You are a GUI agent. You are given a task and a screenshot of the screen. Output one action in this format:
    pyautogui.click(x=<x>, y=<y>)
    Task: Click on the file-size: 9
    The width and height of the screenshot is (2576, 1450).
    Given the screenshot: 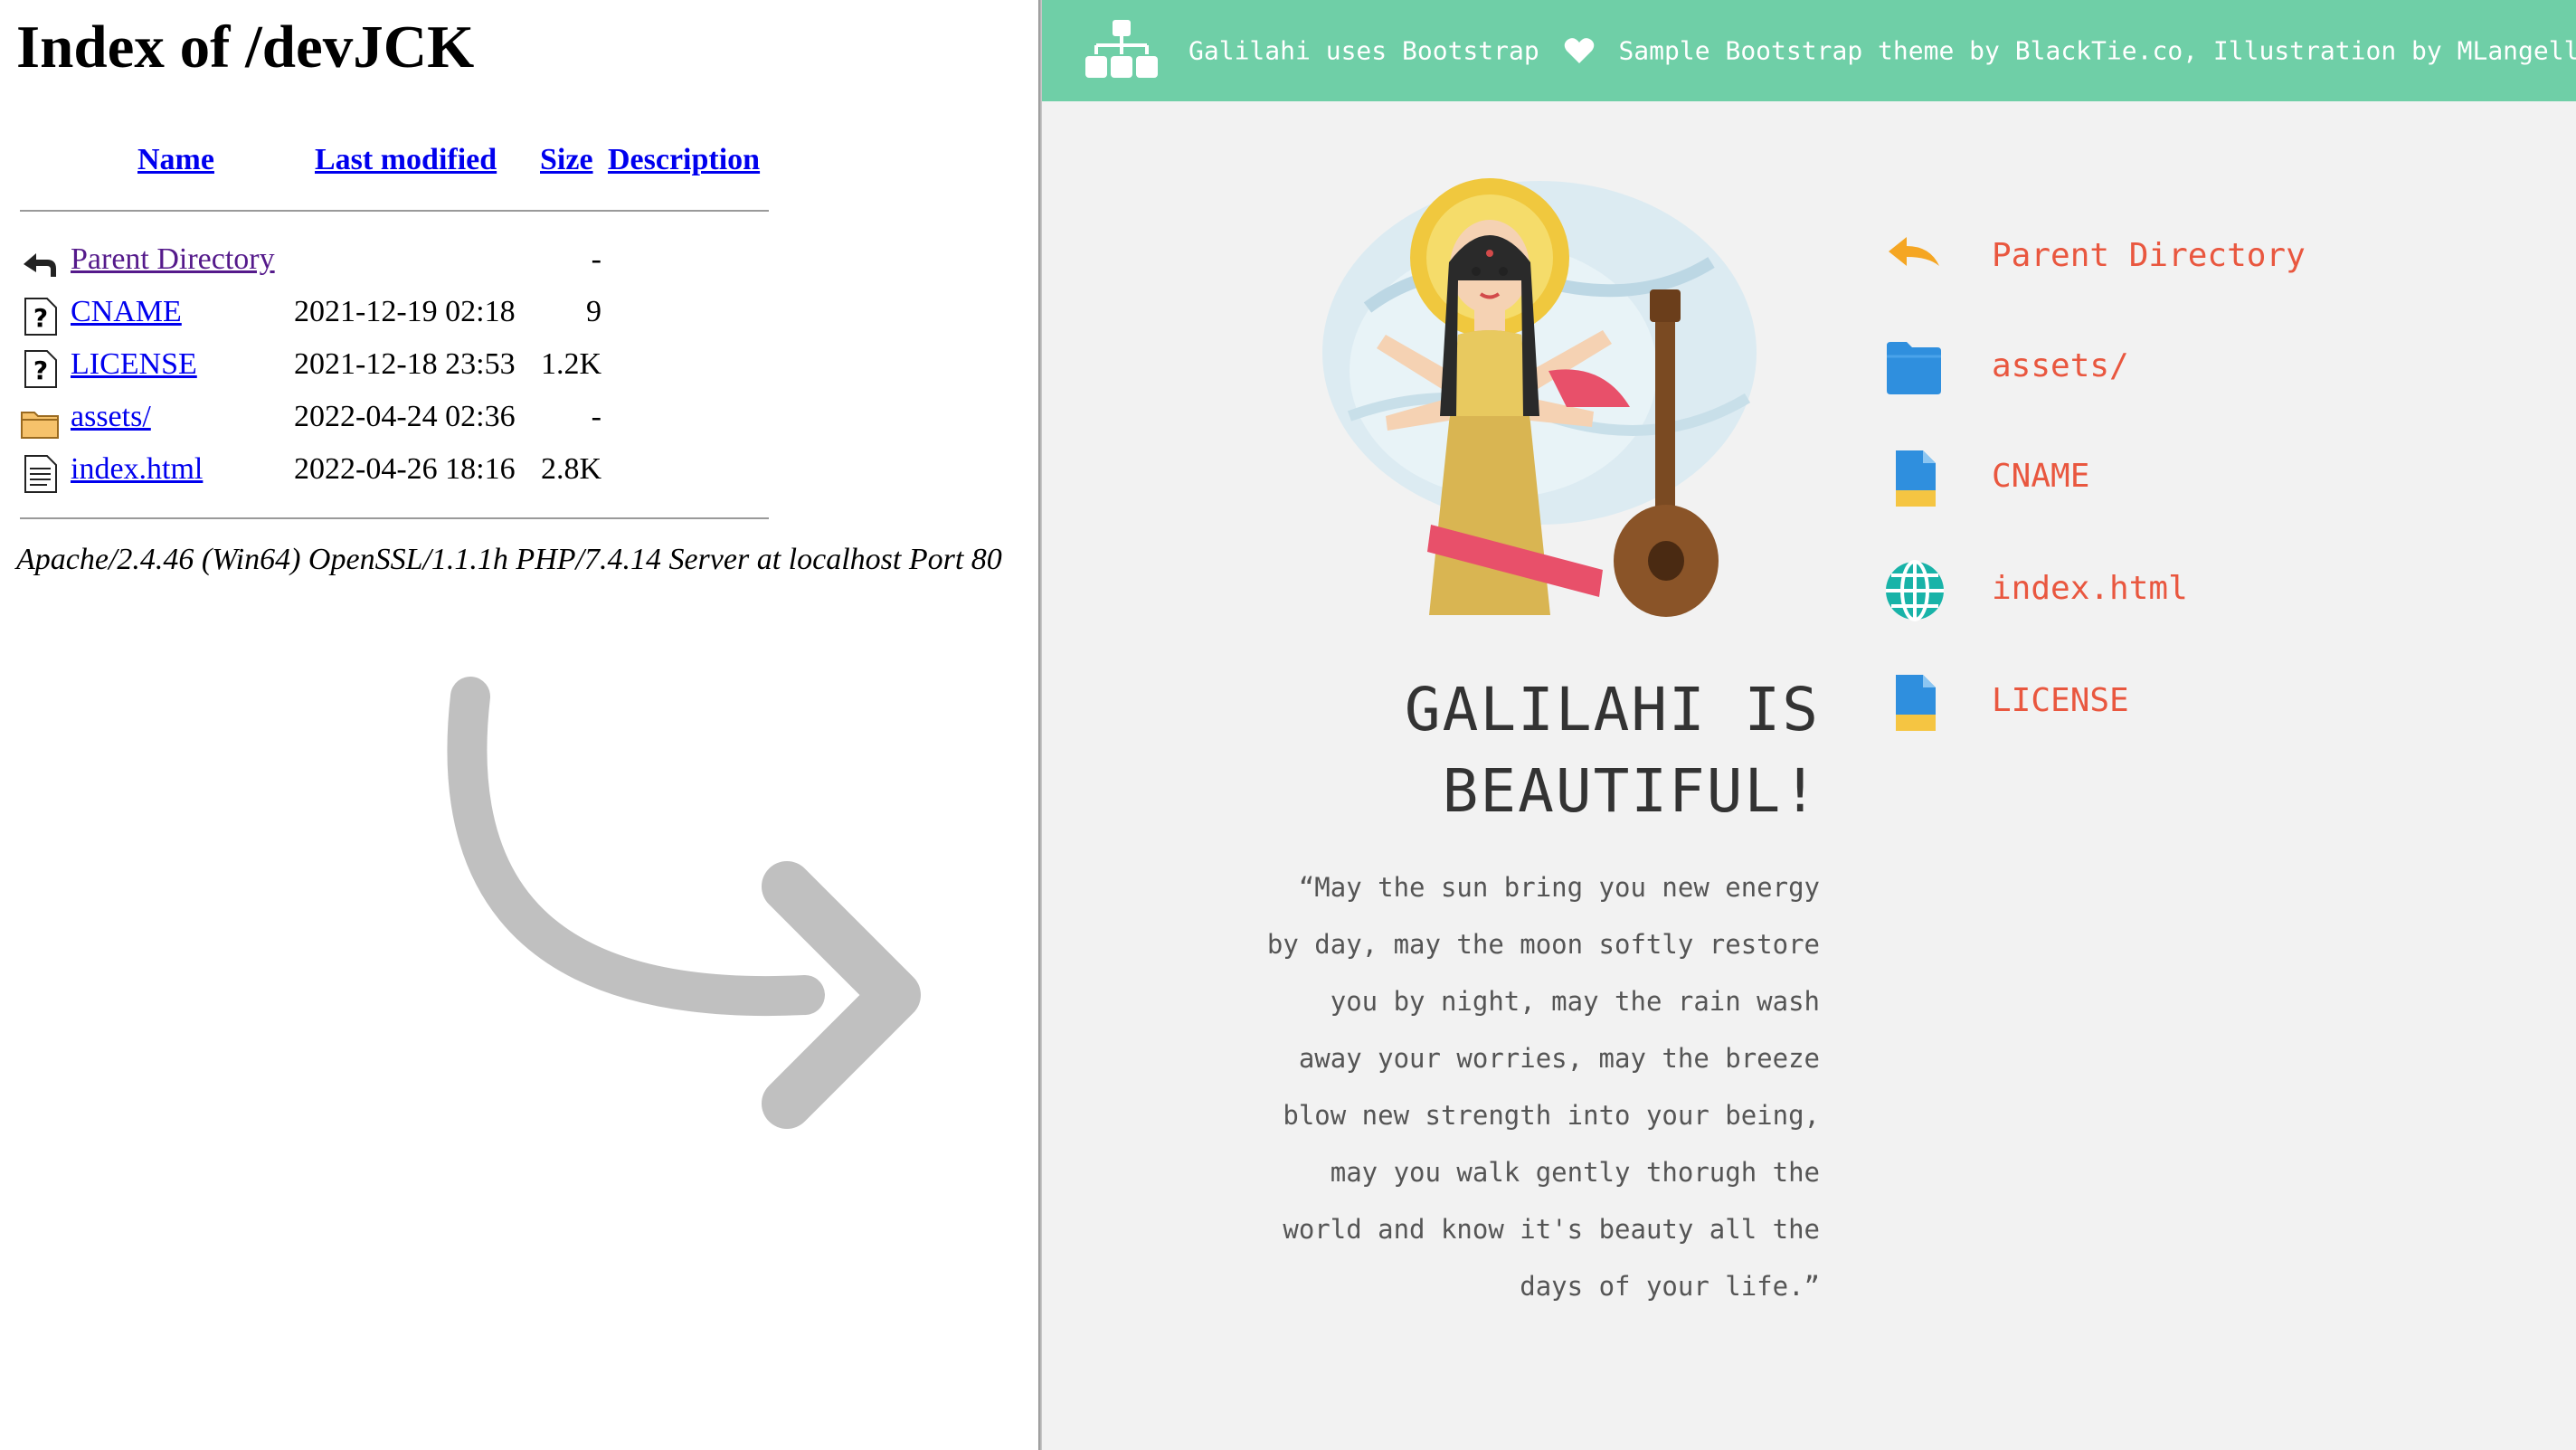 What is the action you would take?
    pyautogui.click(x=593, y=311)
    